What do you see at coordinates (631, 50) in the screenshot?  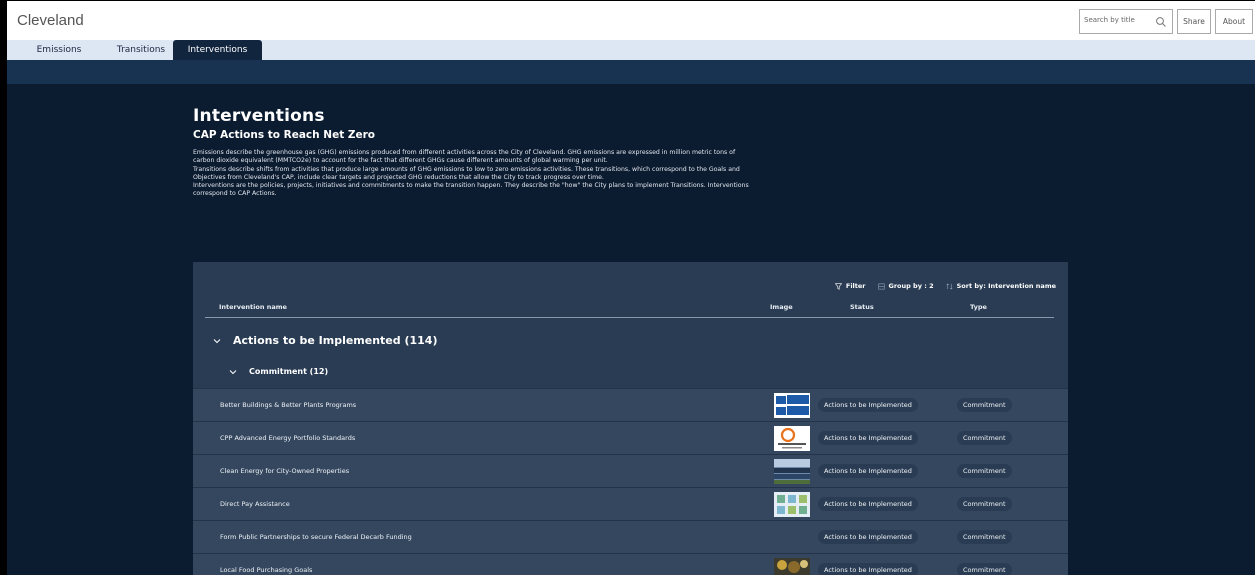 I see `tab-bar: Emissions Transitions Interventions` at bounding box center [631, 50].